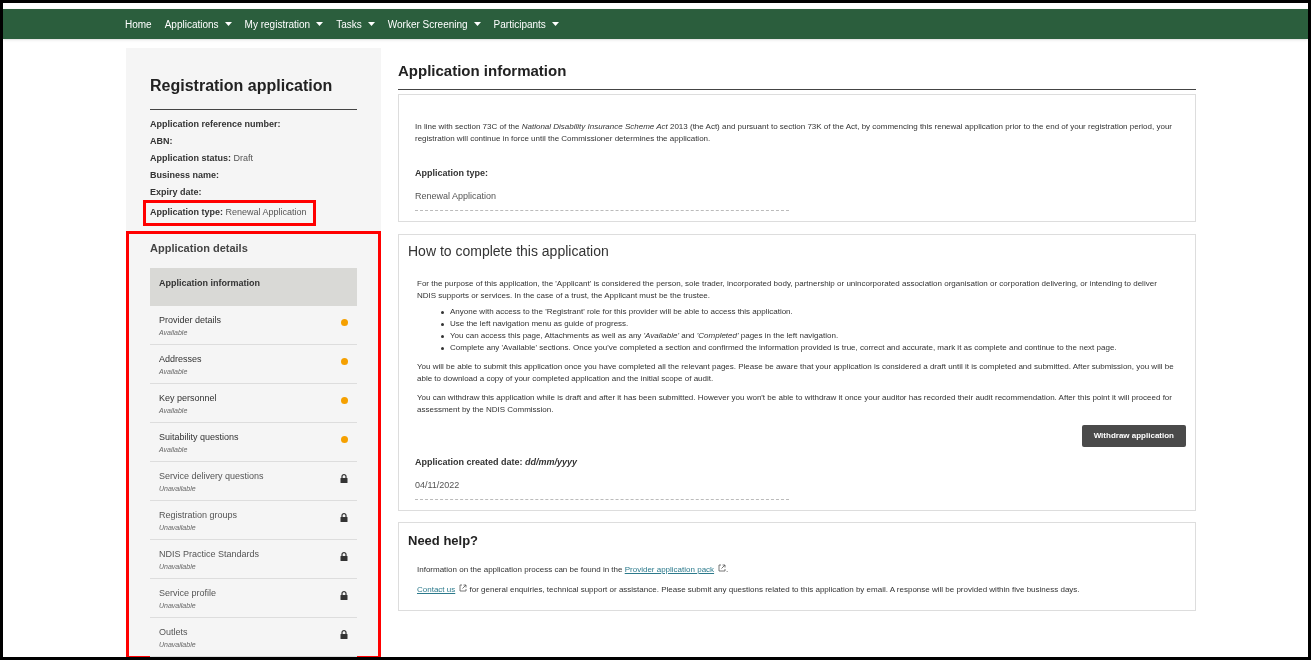 The height and width of the screenshot is (660, 1311). What do you see at coordinates (497, 462) in the screenshot?
I see `field-label: Application created date: dd/mm/yyyy` at bounding box center [497, 462].